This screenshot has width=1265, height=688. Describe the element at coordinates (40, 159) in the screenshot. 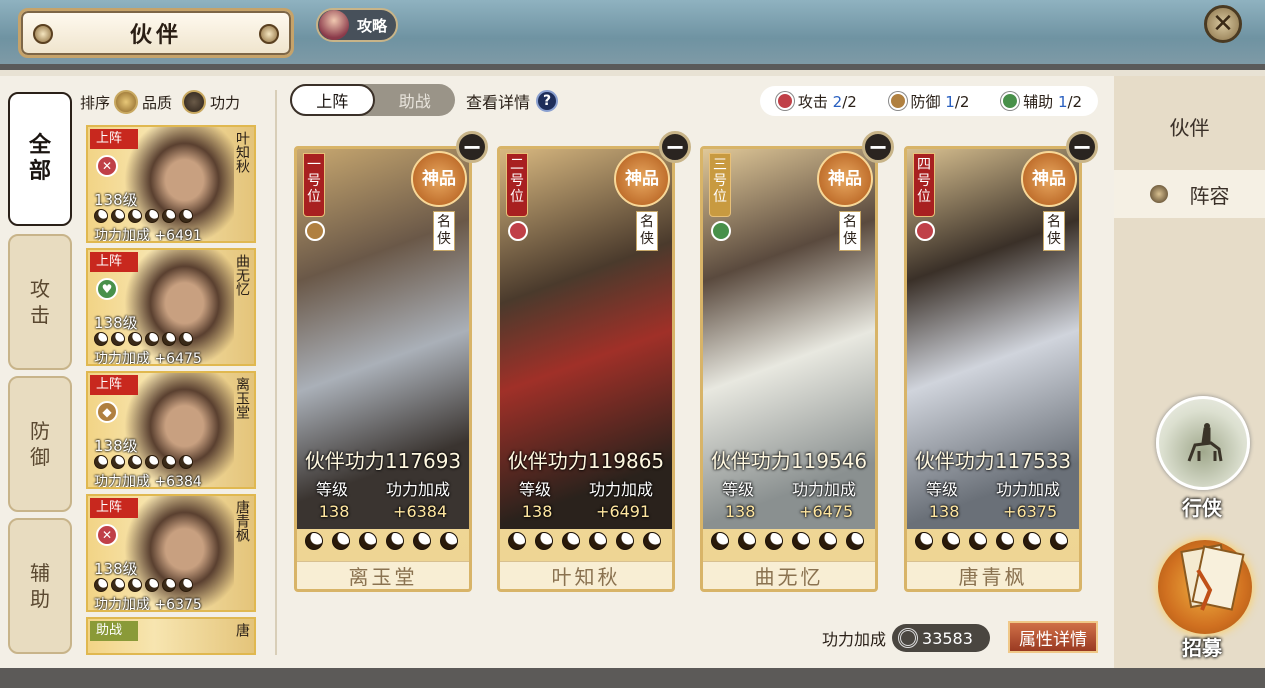

I see `filter-tab-all: 全部` at that location.